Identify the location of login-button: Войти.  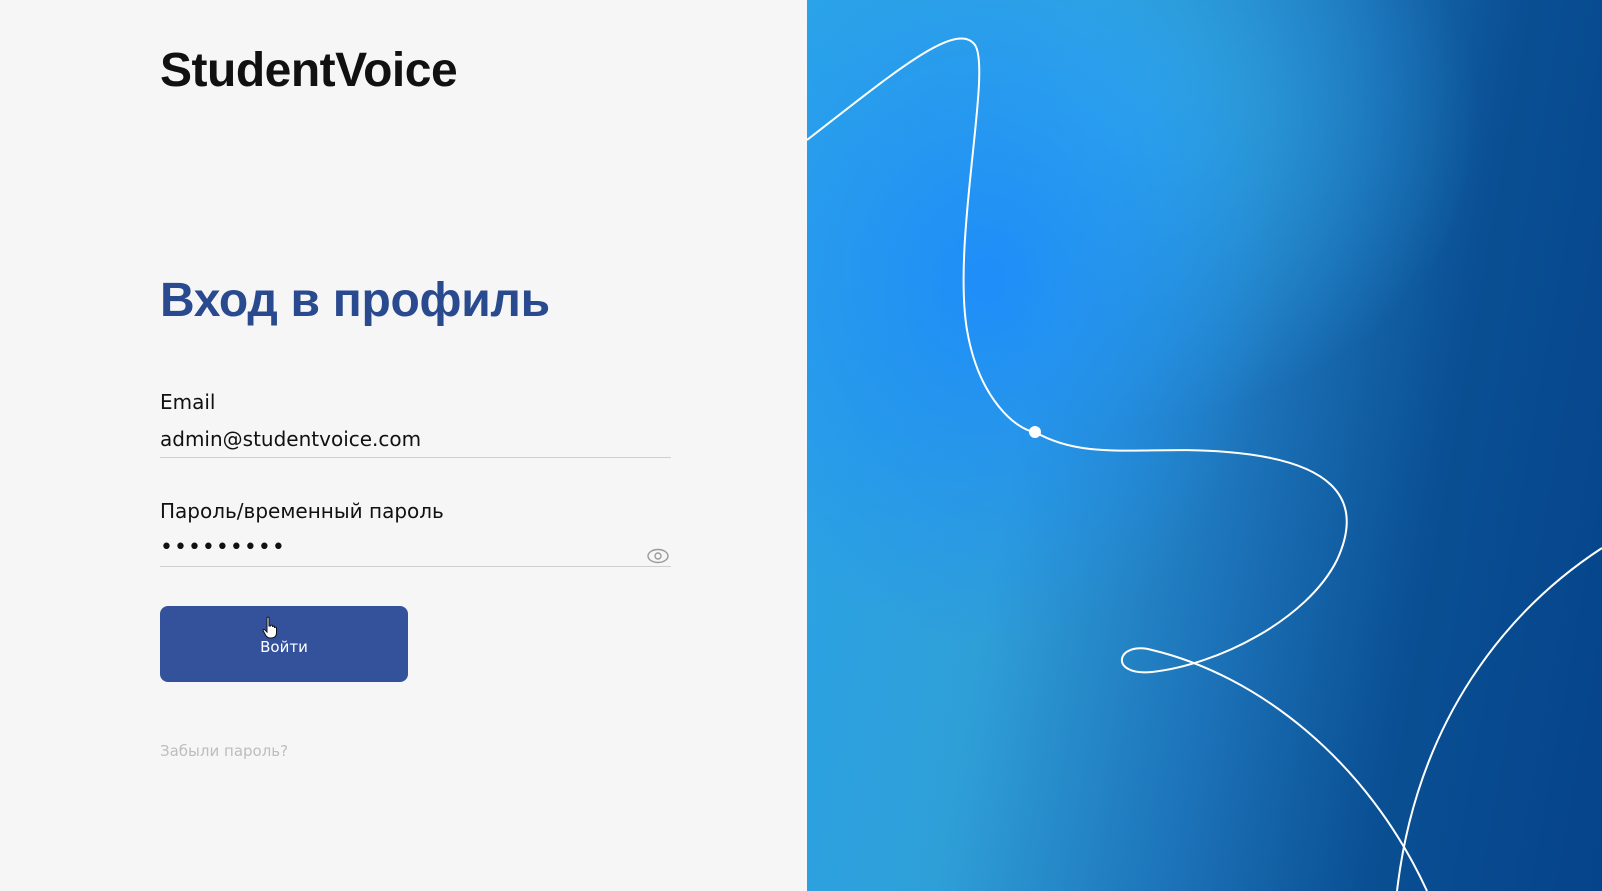
(284, 644).